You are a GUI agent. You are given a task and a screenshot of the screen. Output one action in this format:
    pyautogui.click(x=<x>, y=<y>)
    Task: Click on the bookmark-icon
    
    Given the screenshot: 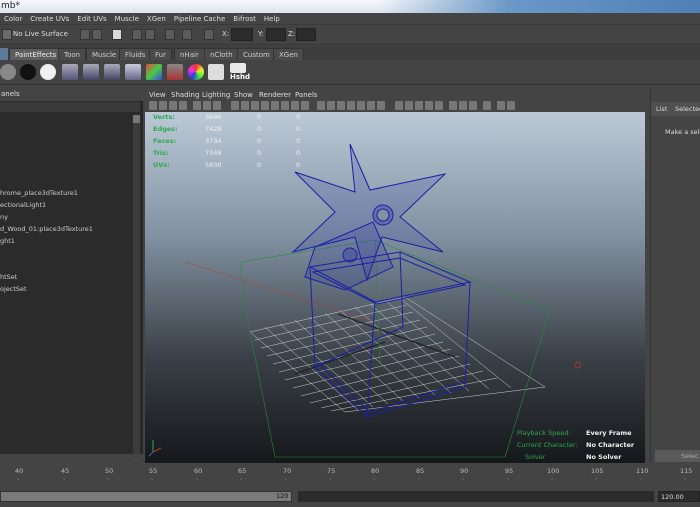 What is the action you would take?
    pyautogui.click(x=173, y=105)
    